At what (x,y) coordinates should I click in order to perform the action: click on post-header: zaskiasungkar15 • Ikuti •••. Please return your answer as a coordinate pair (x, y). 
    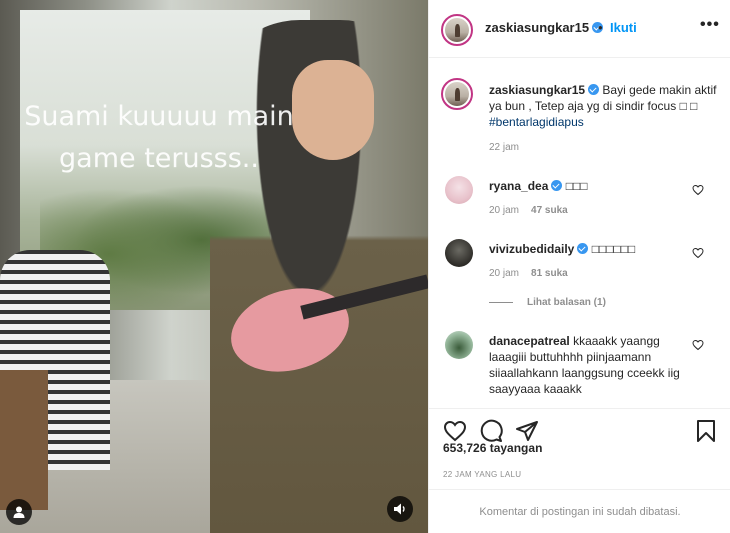
    Looking at the image, I should click on (579, 29).